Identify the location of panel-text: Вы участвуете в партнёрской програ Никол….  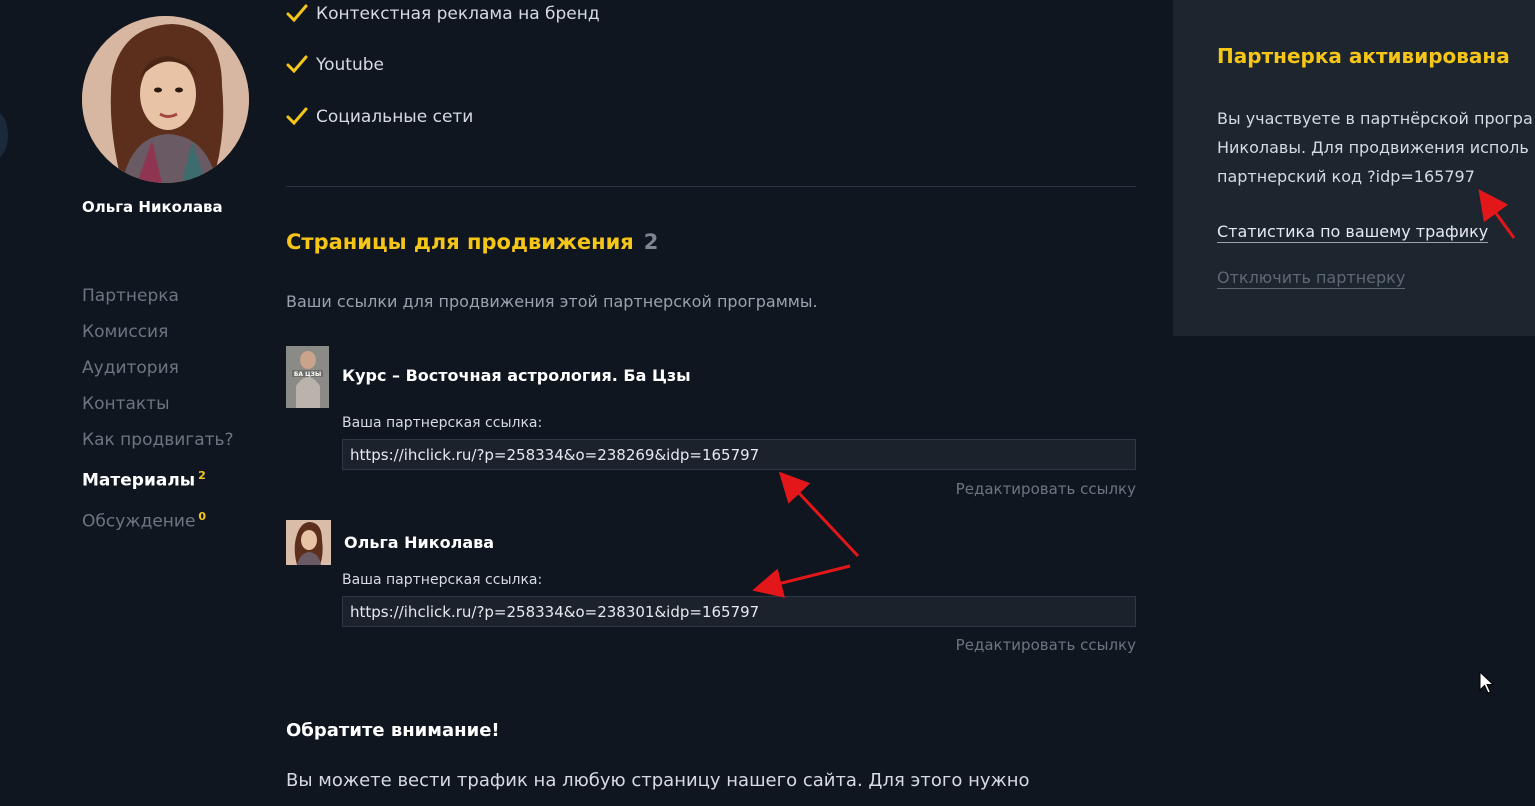
(1376, 147).